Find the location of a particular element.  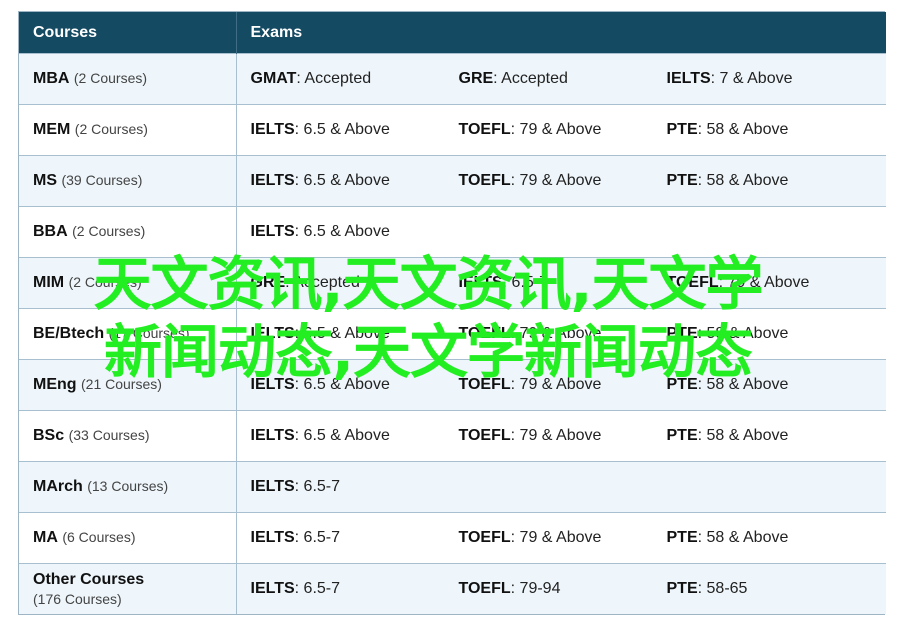

course-name: BBA is located at coordinates (50, 231).